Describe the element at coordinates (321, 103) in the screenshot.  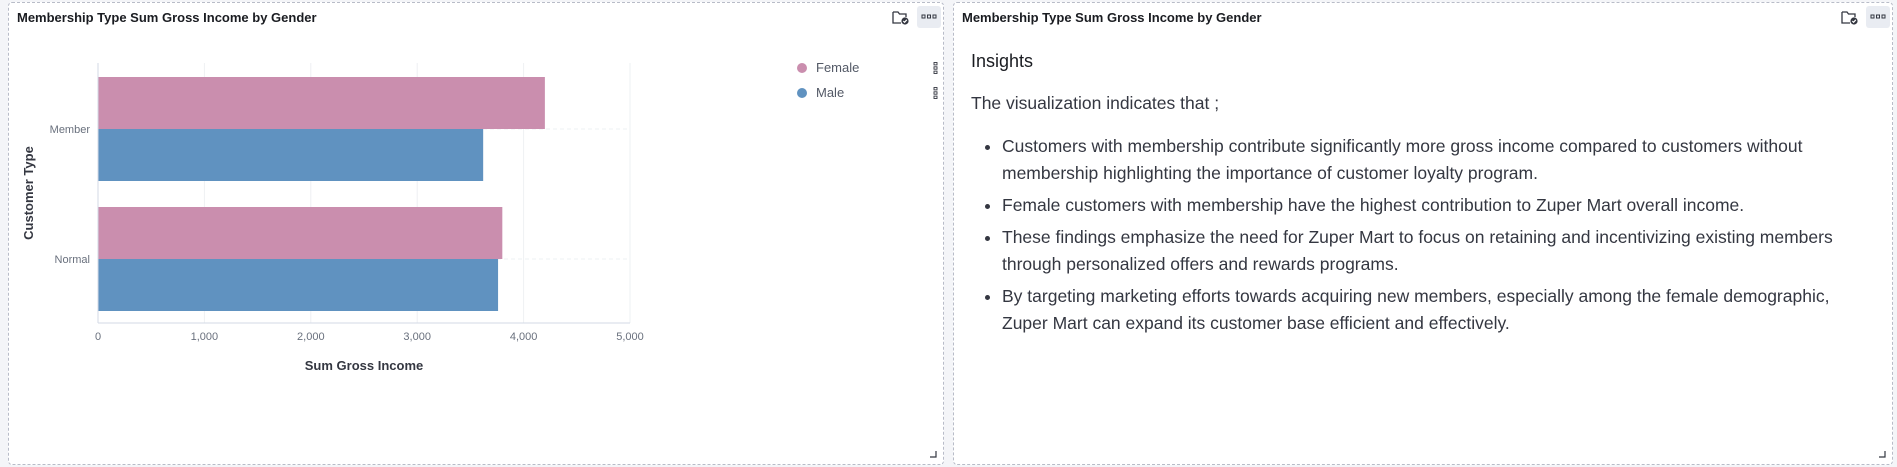
I see `bar-female-member` at that location.